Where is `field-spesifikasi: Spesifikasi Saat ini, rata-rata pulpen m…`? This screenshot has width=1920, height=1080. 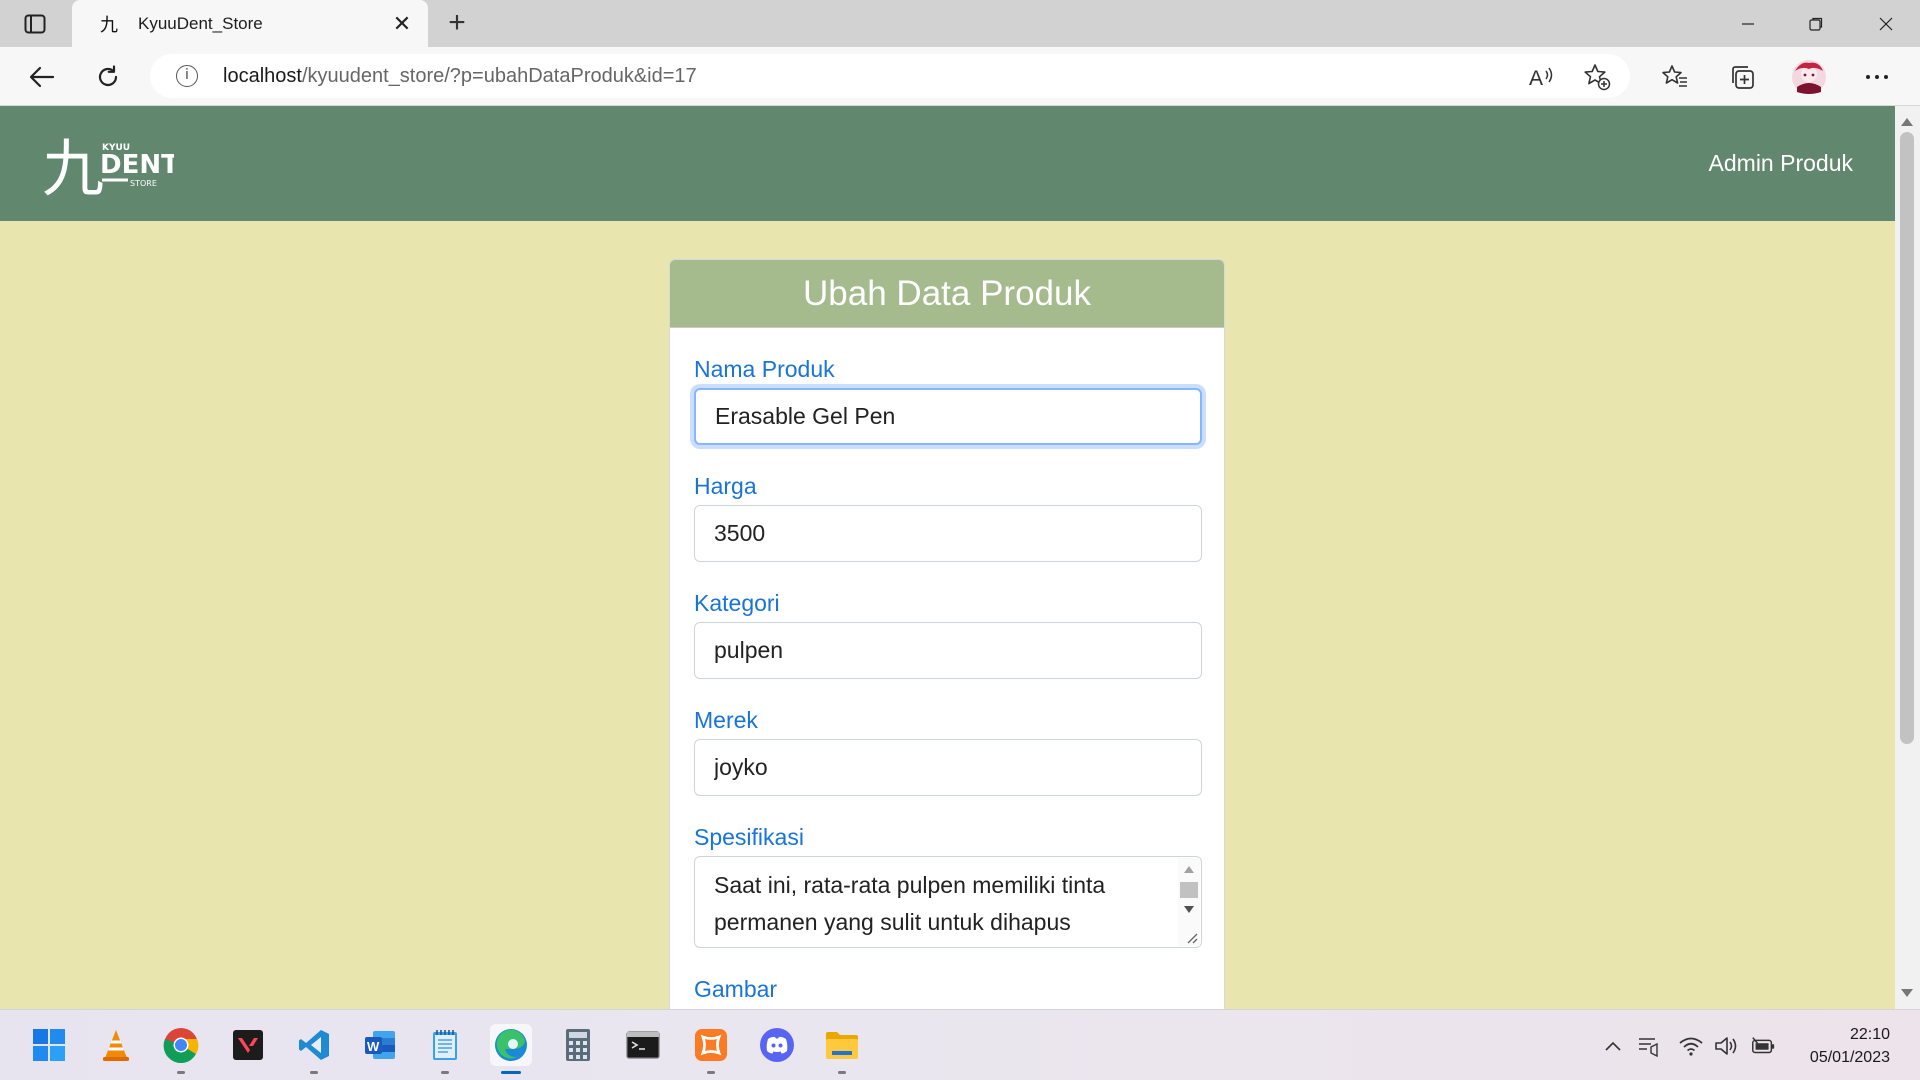
field-spesifikasi: Spesifikasi Saat ini, rata-rata pulpen m… is located at coordinates (948, 886).